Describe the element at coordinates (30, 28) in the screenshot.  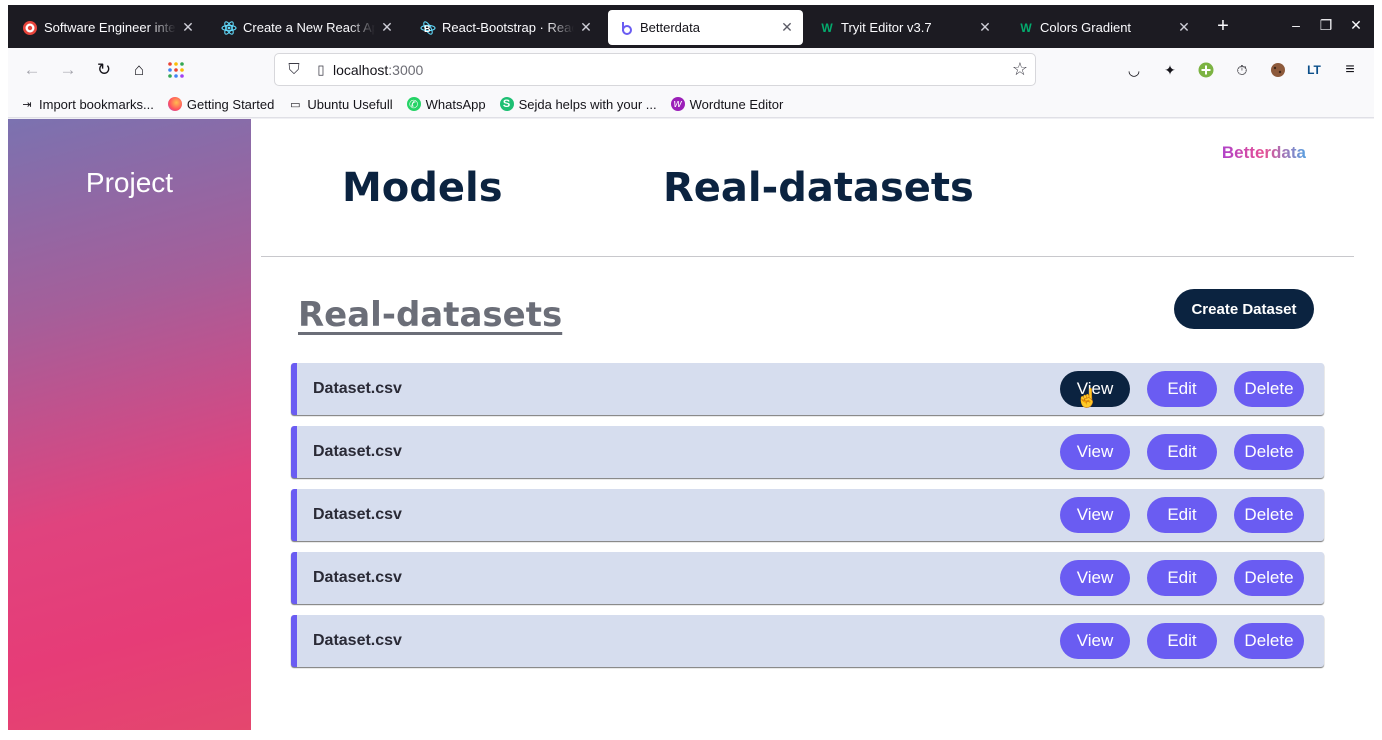
I see `target-icon` at that location.